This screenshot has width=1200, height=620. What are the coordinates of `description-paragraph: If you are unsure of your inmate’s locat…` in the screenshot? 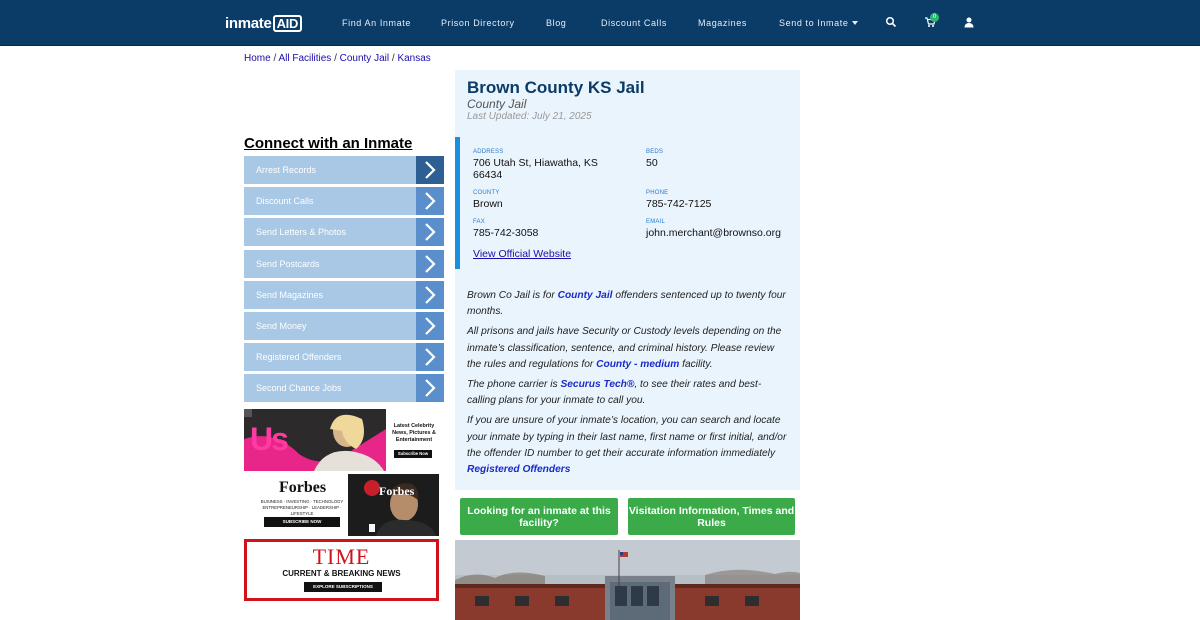 It's located at (628, 445).